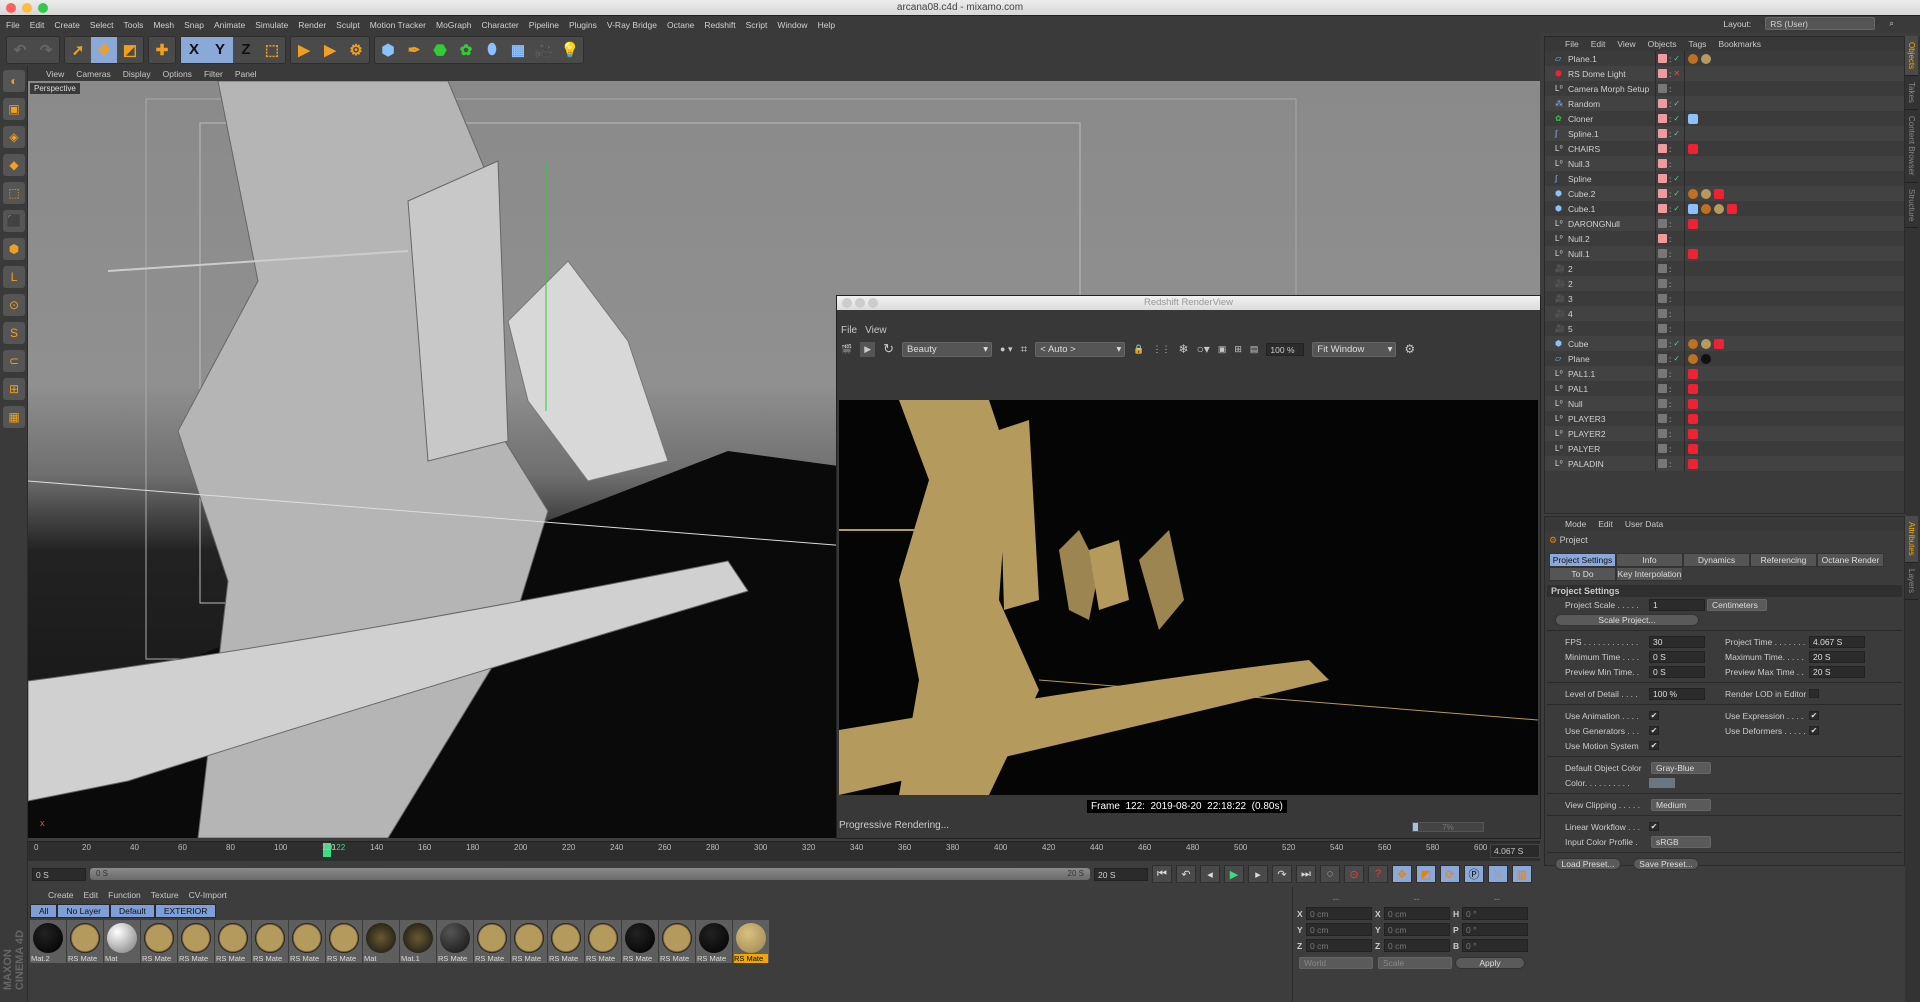 This screenshot has height=1002, width=1920. Describe the element at coordinates (194, 25) in the screenshot. I see `menu-snap: Snap` at that location.